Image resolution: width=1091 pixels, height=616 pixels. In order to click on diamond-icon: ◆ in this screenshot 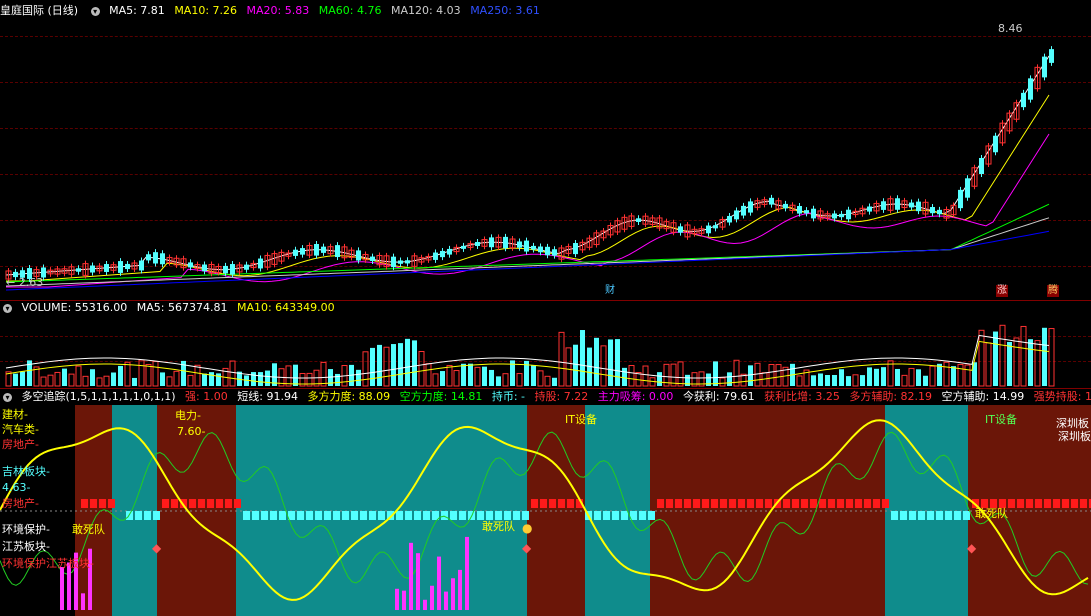, I will do `click(157, 548)`.